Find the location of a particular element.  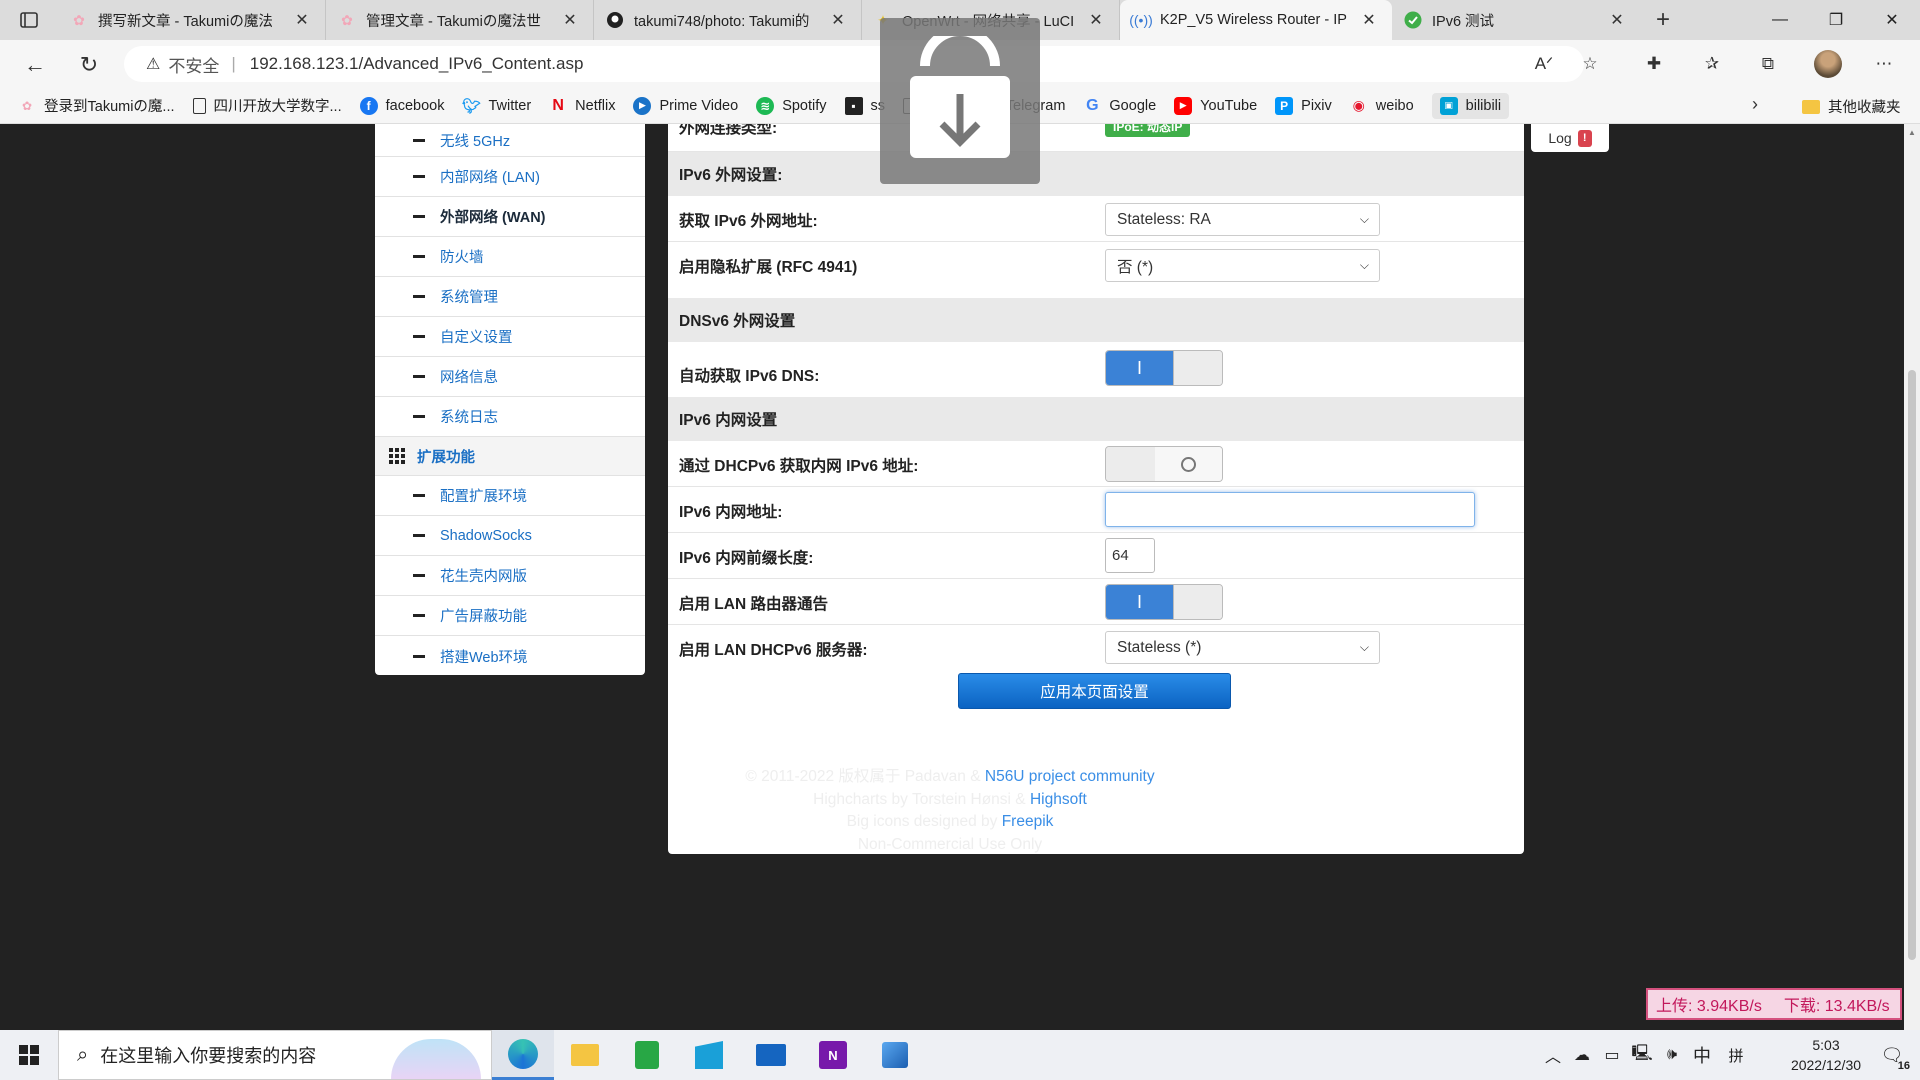

tab-1: ✿ 管理文章 - Takumiの魔法世 ✕ is located at coordinates (460, 20).